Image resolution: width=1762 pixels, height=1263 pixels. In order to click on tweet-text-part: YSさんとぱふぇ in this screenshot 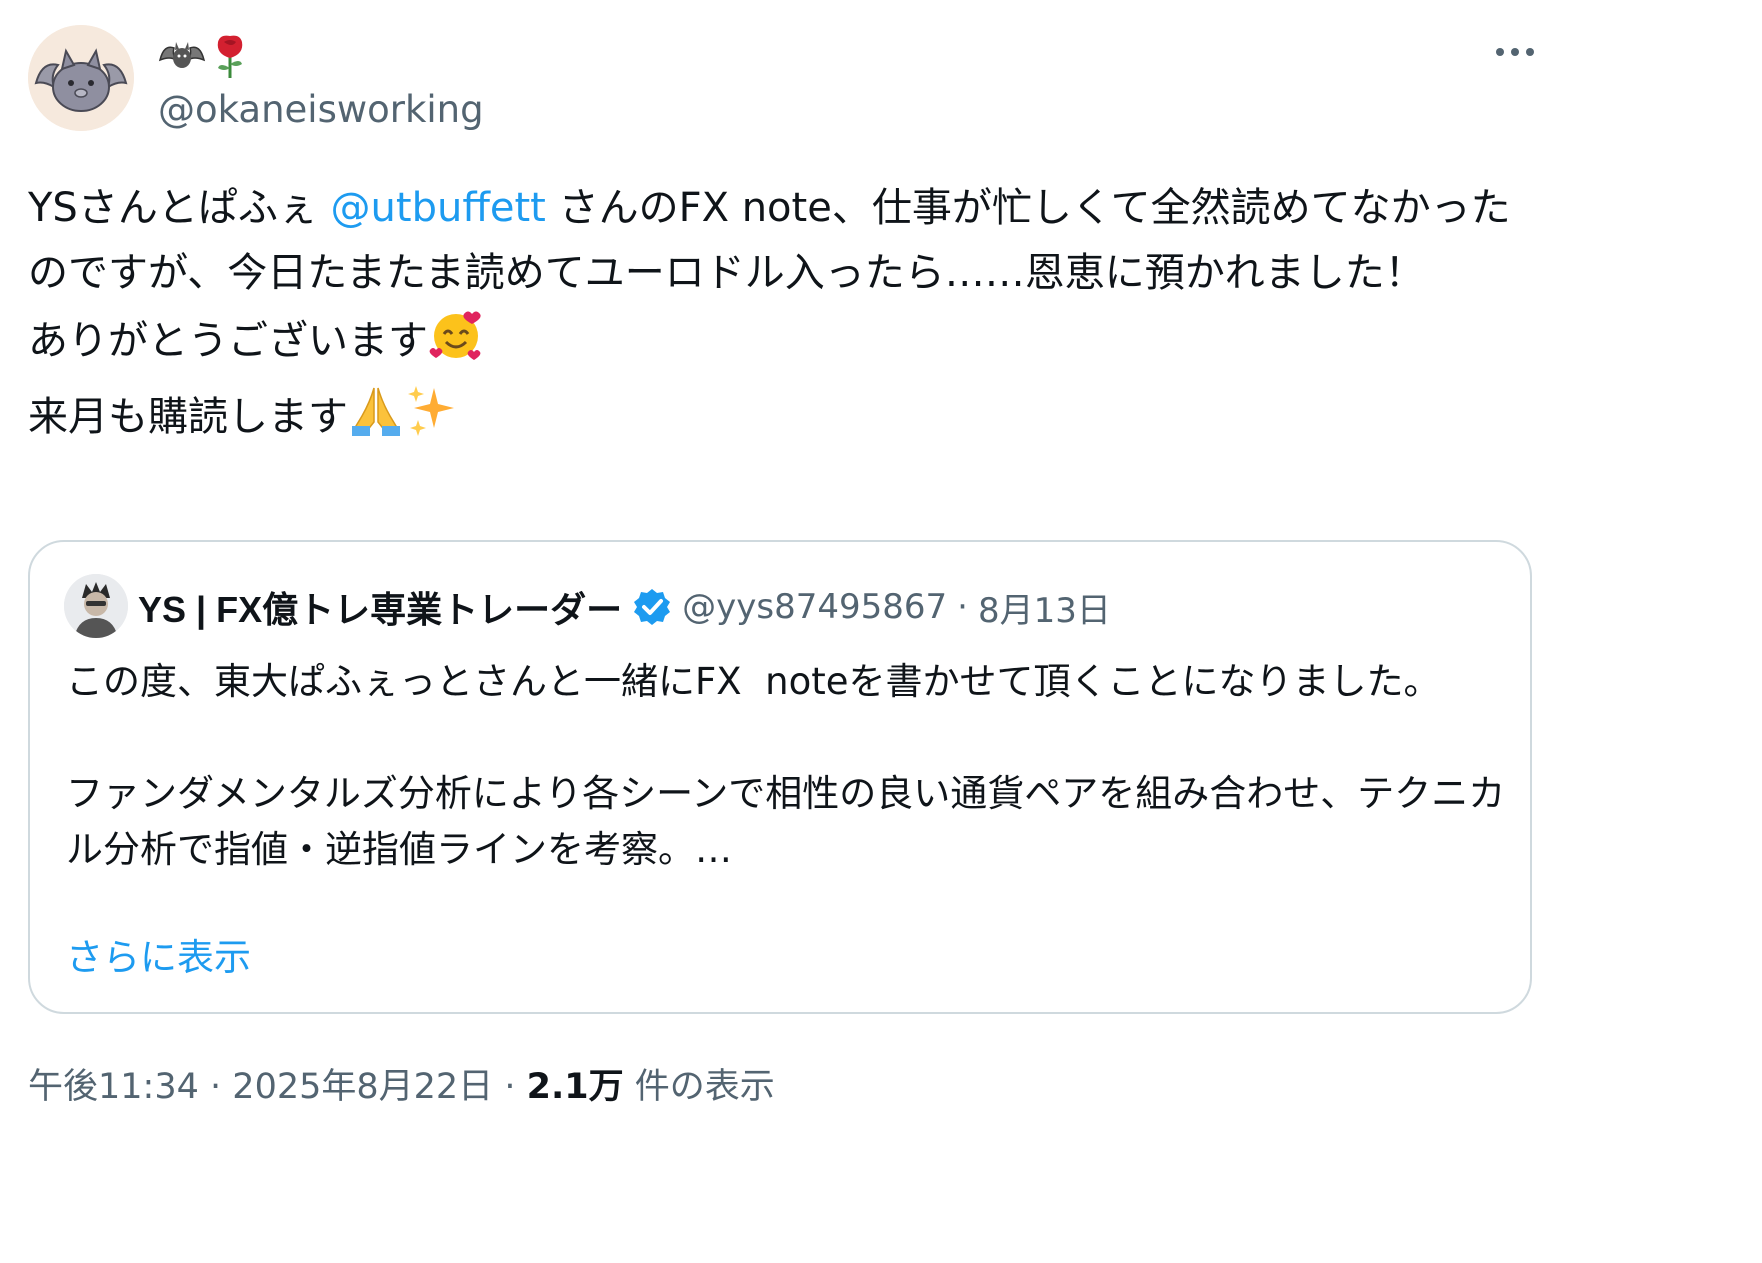, I will do `click(179, 208)`.